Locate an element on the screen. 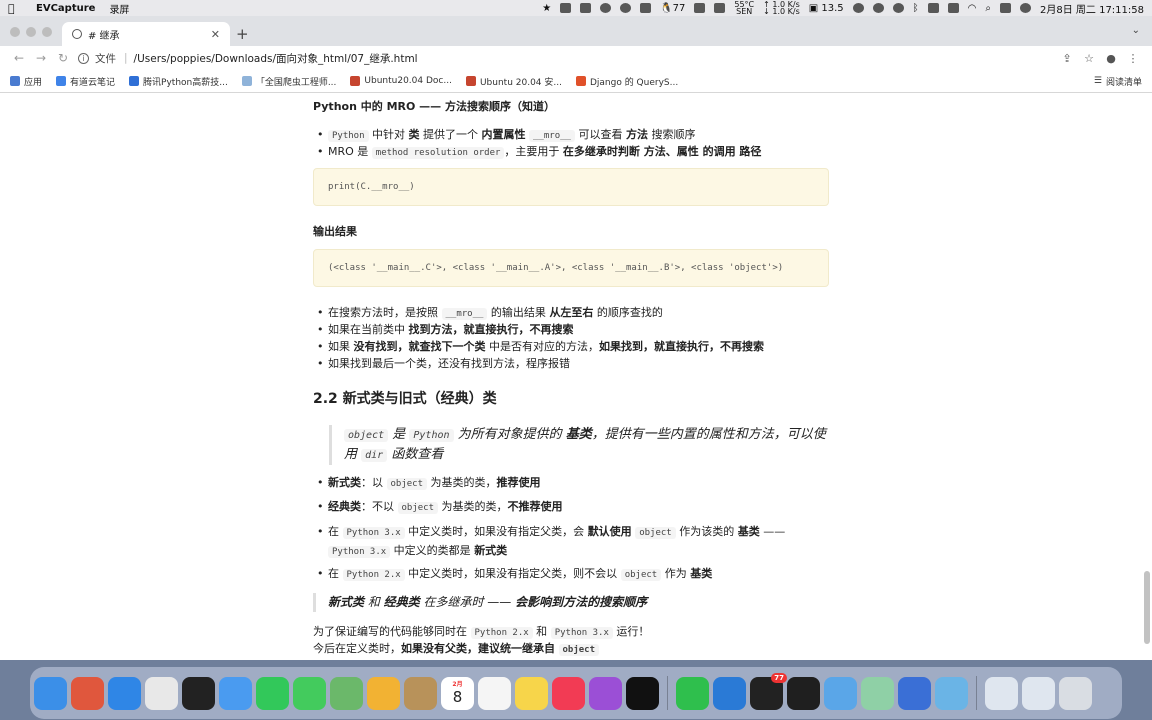 This screenshot has height=720, width=1152. qq-badge: 77 is located at coordinates (779, 677).